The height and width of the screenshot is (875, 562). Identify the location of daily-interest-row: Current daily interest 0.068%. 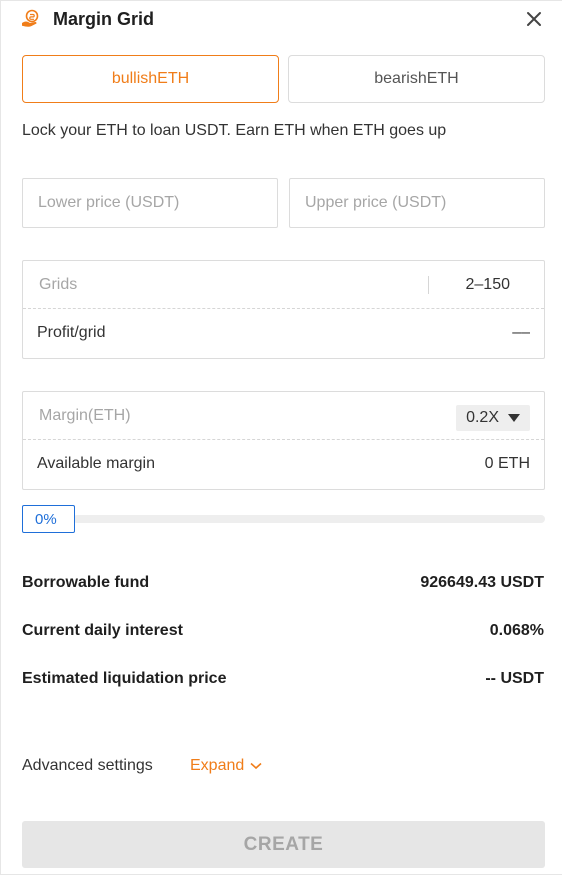
(283, 631).